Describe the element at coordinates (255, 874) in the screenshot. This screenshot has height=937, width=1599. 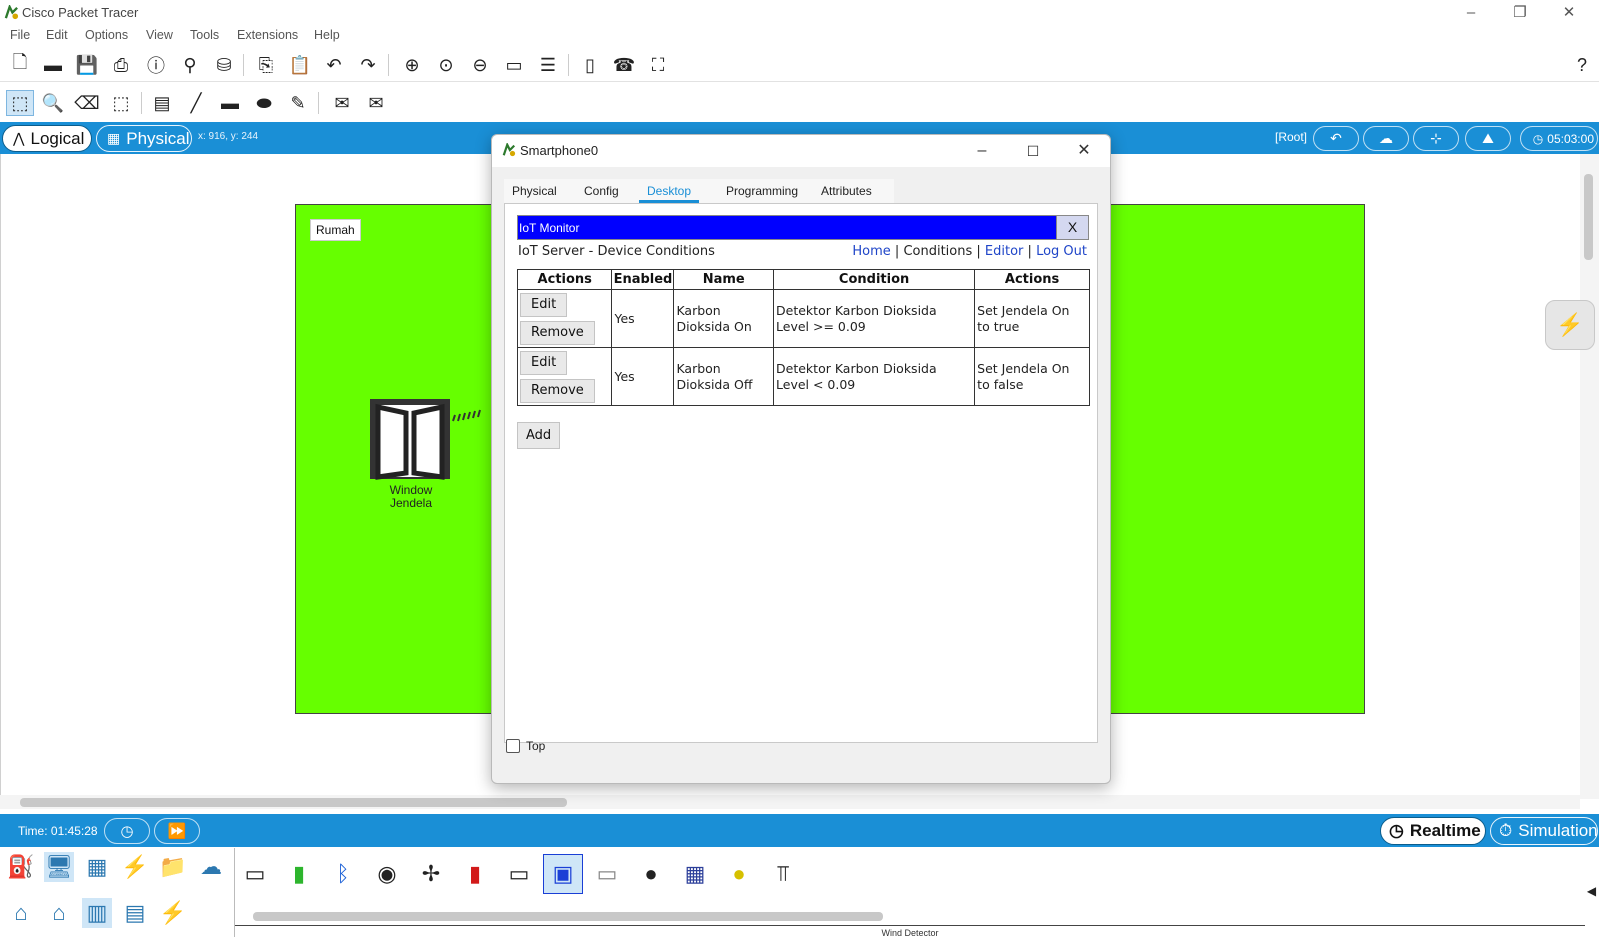
I see `appliance-icon: ▭` at that location.